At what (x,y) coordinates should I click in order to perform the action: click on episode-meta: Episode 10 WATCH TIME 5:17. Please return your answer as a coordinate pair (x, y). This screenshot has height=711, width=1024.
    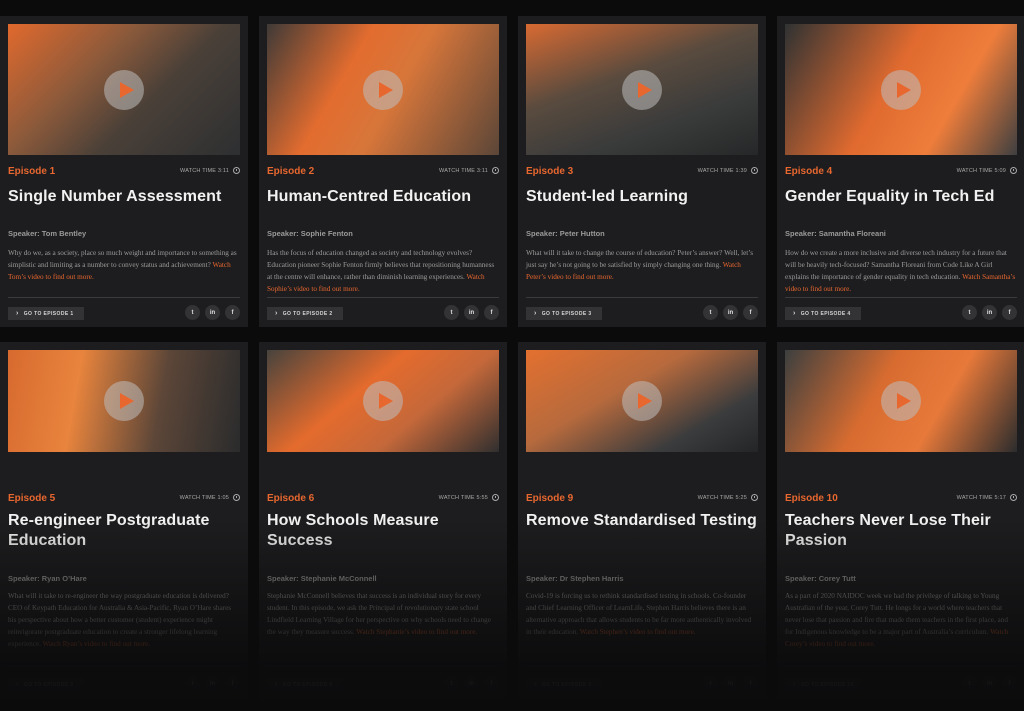
    Looking at the image, I should click on (901, 500).